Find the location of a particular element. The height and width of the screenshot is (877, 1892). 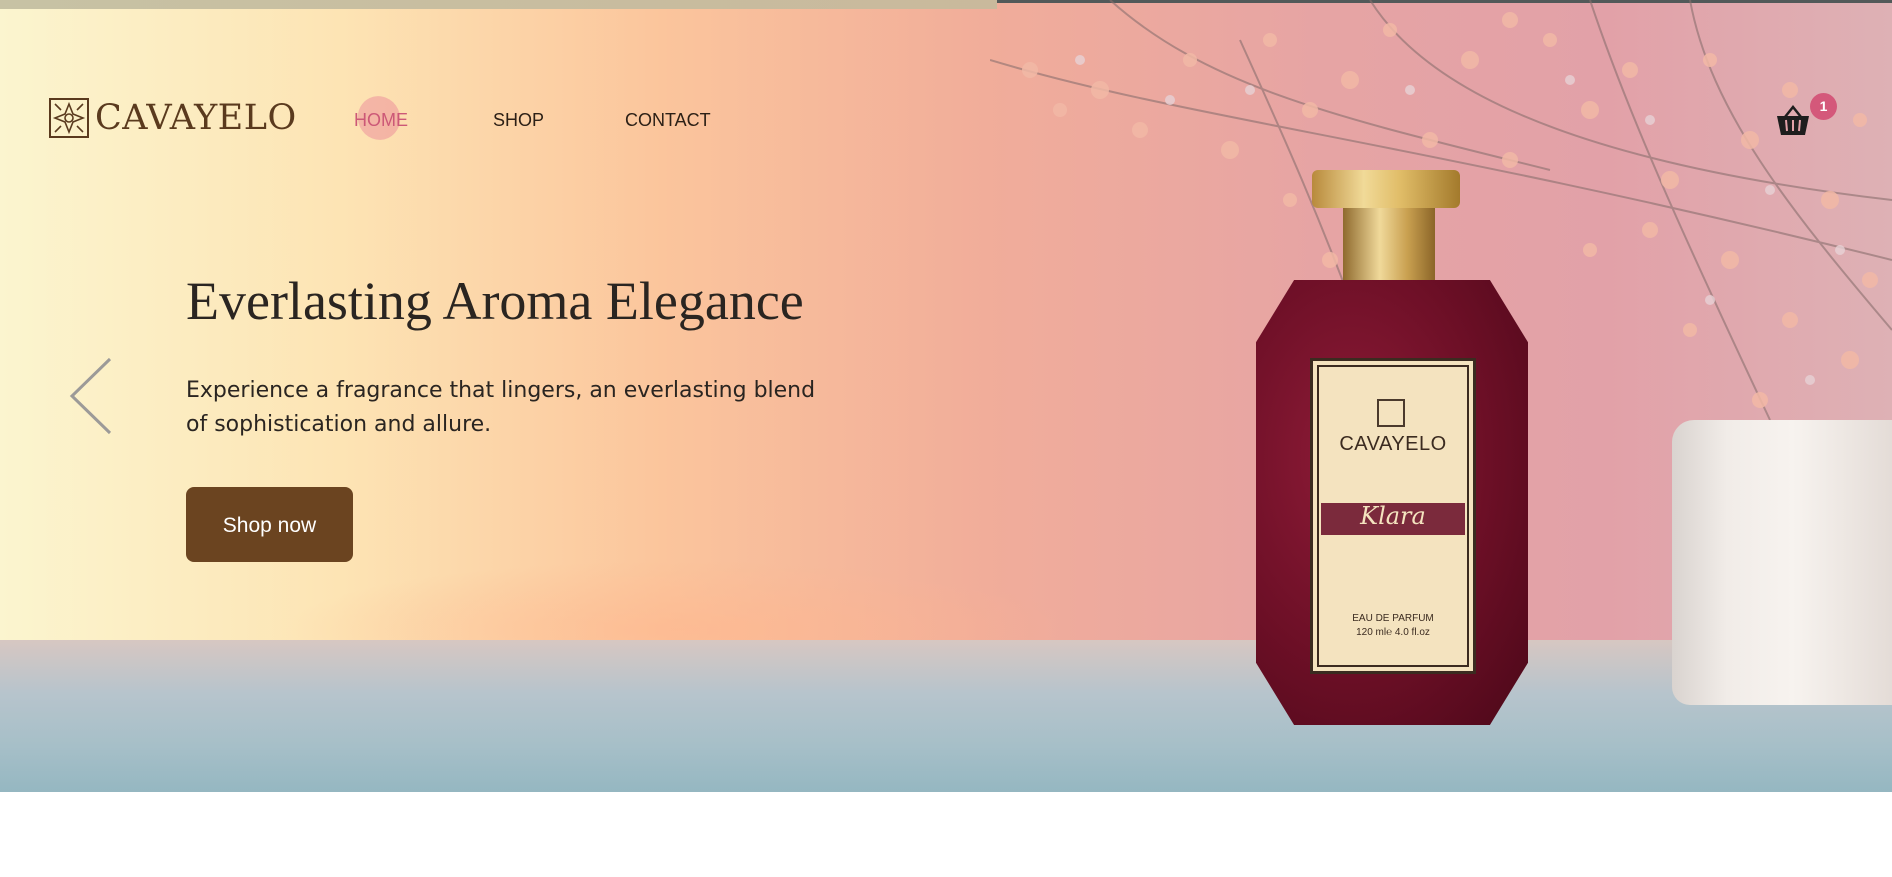

label-brand: CAVAYELO is located at coordinates (1393, 444).